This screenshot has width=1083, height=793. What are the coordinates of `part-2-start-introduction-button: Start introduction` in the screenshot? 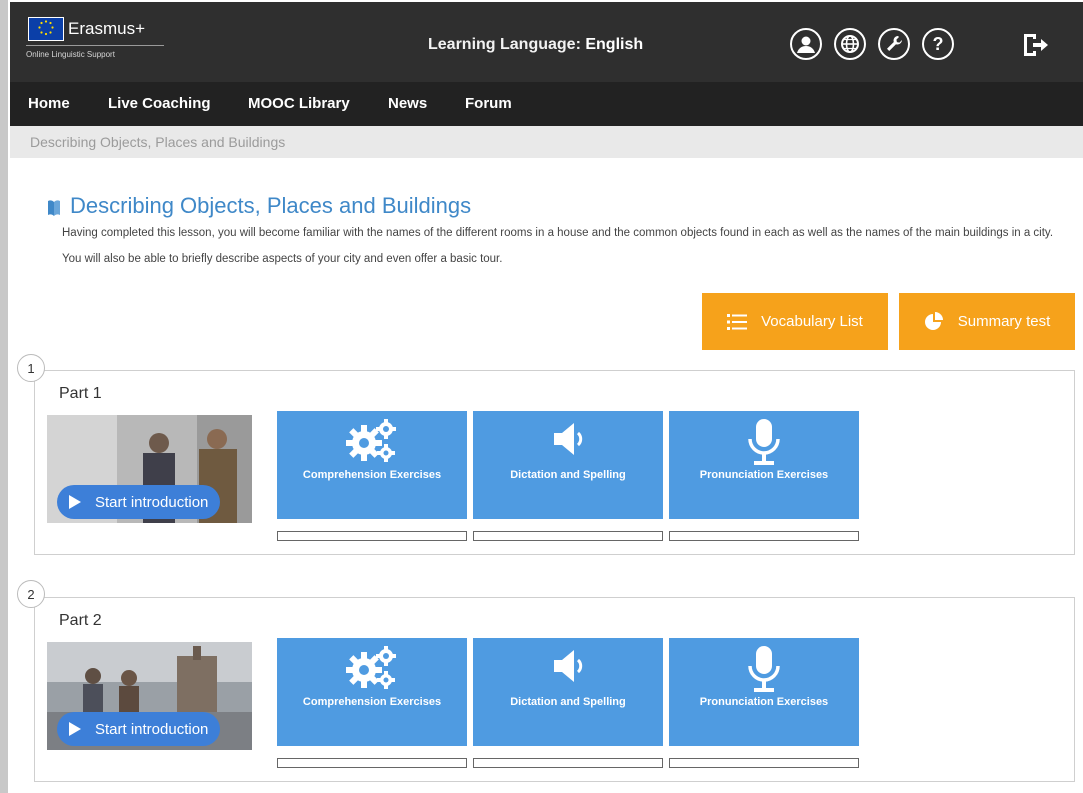 It's located at (139, 729).